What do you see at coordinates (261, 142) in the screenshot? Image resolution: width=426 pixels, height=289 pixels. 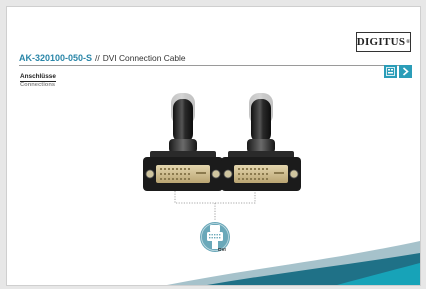 I see `dvi-cable-right` at bounding box center [261, 142].